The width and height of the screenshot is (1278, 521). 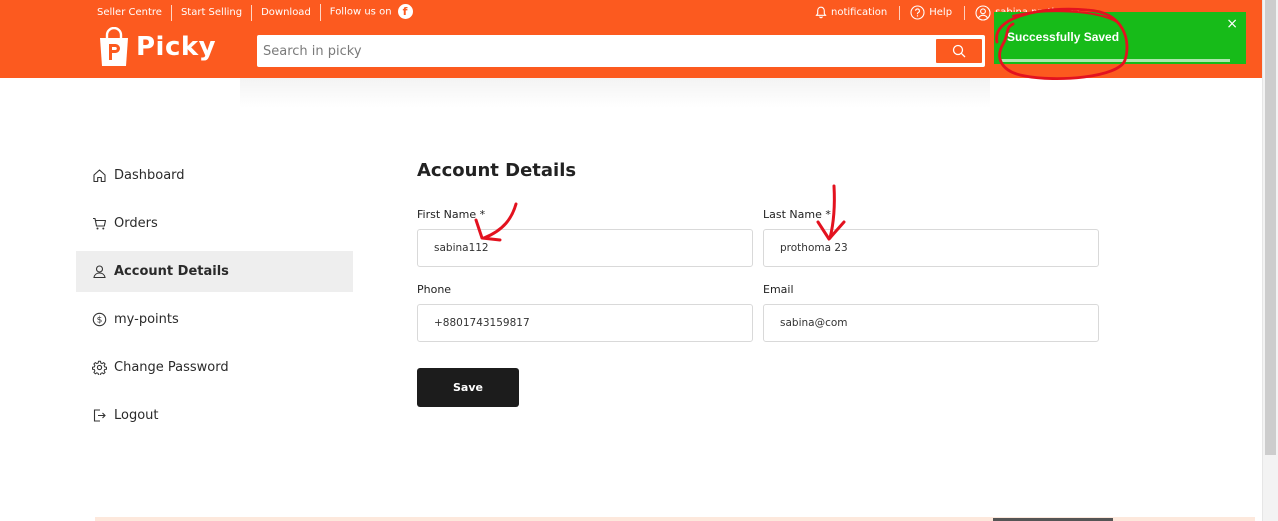 What do you see at coordinates (1232, 24) in the screenshot?
I see `toast-close-button: ×` at bounding box center [1232, 24].